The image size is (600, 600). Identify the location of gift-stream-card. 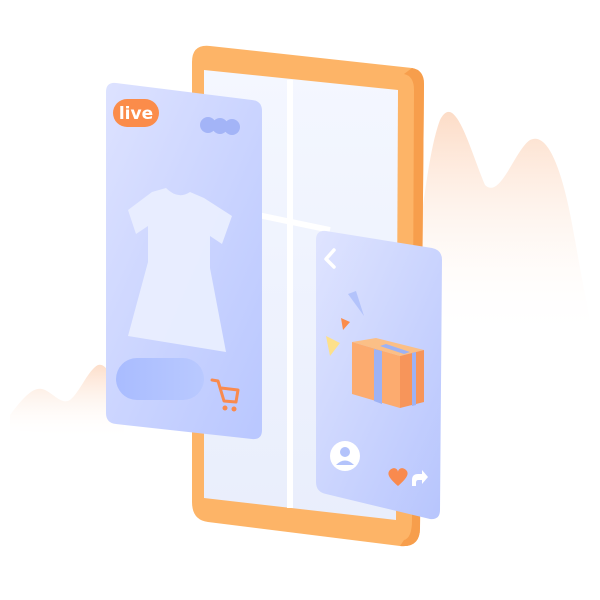
(379, 375).